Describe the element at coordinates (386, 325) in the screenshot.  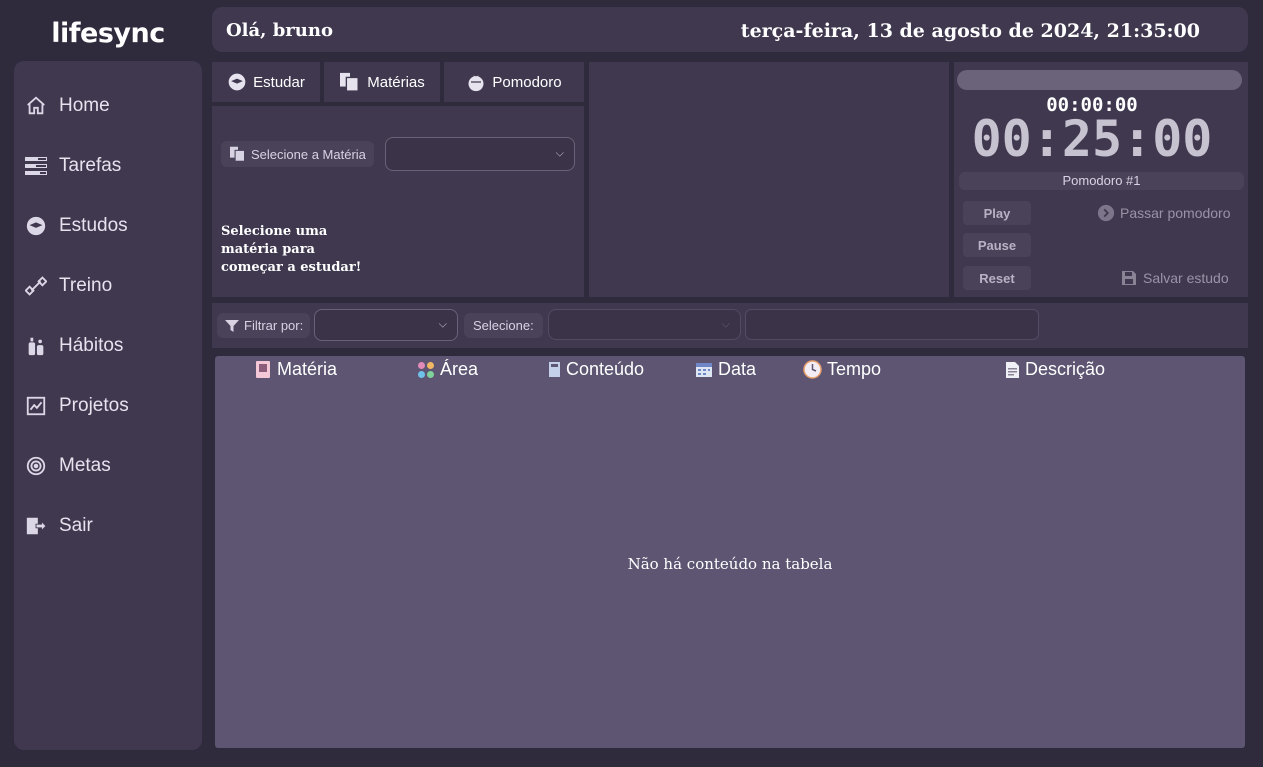
I see `filter-select: ⌵` at that location.